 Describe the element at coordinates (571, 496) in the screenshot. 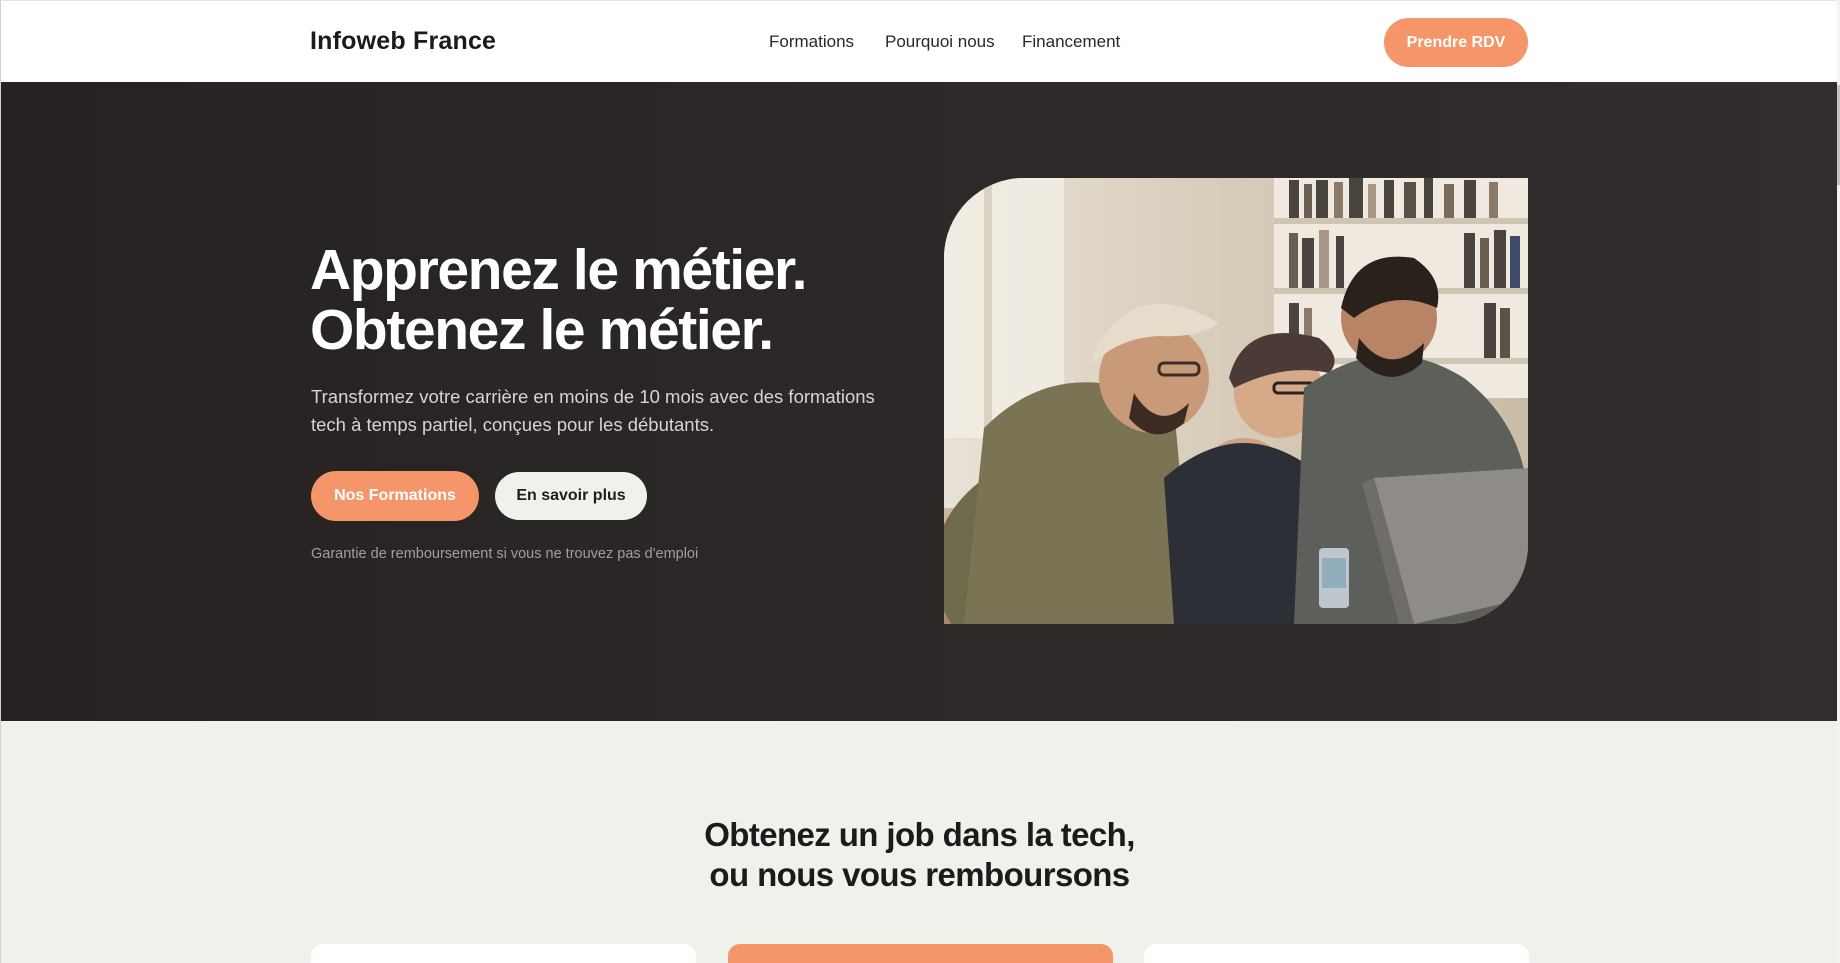

I see `en-savoir-plus-button: En savoir plus` at that location.